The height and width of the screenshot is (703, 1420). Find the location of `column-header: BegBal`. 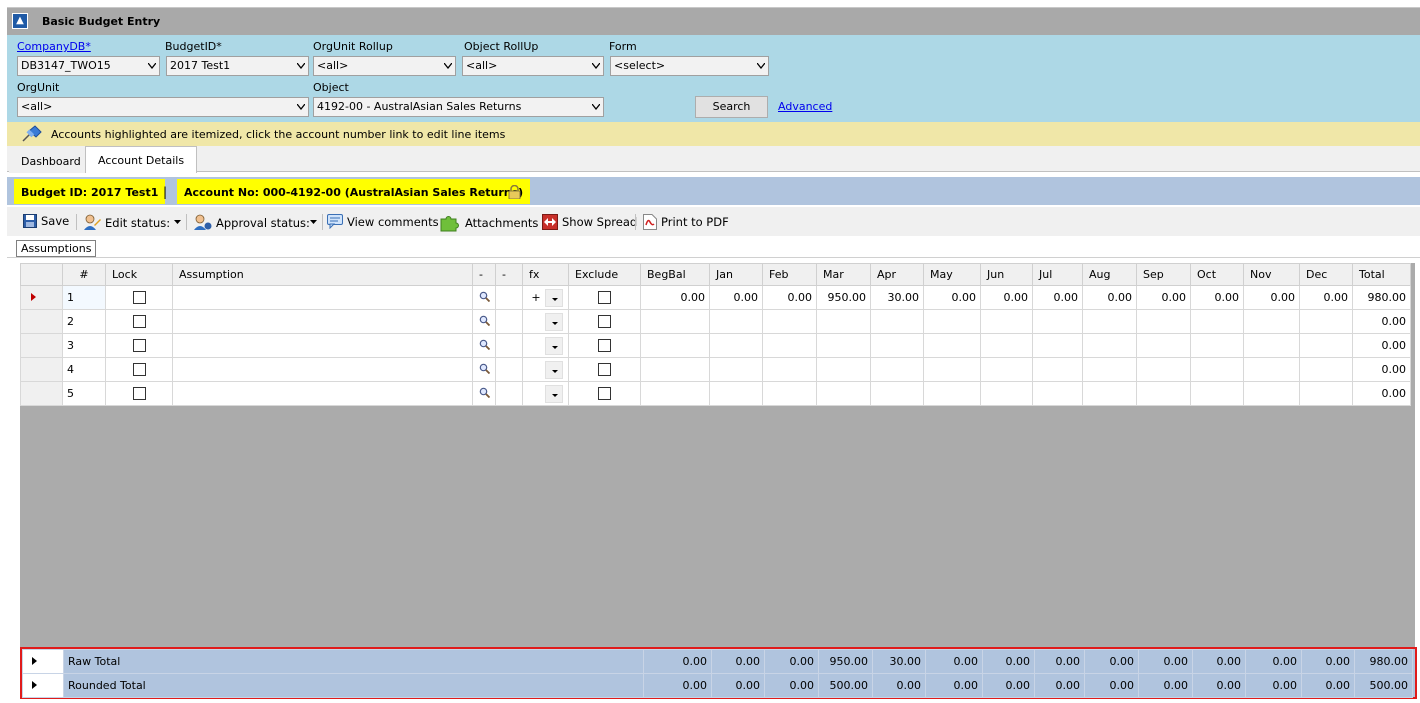

column-header: BegBal is located at coordinates (675, 274).